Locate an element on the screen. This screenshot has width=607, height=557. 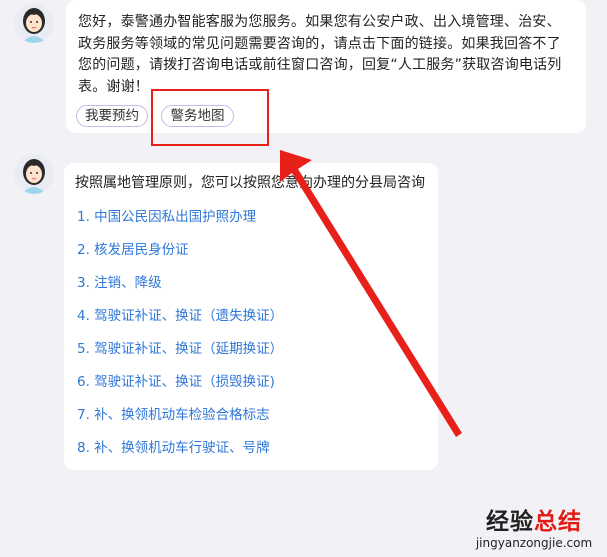
watermark-url: jingyanzongjie.com is located at coordinates (534, 543).